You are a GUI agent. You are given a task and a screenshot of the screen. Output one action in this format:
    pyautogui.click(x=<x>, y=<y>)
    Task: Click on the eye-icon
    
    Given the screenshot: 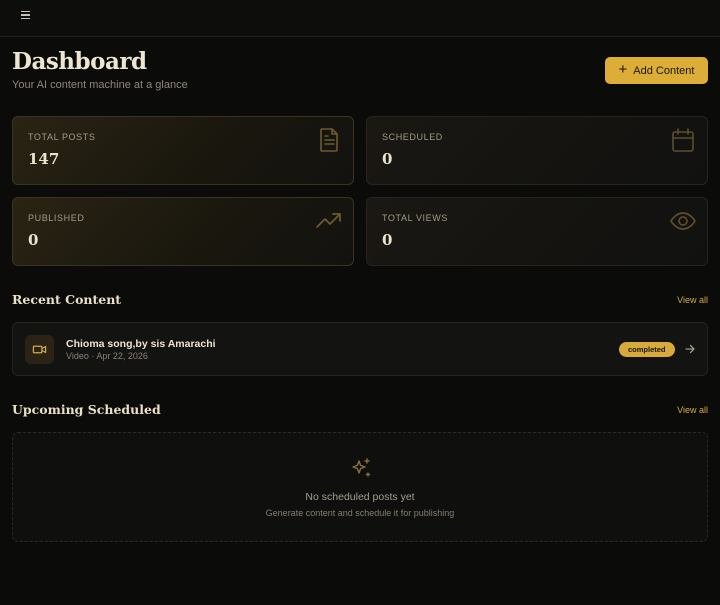 What is the action you would take?
    pyautogui.click(x=683, y=221)
    